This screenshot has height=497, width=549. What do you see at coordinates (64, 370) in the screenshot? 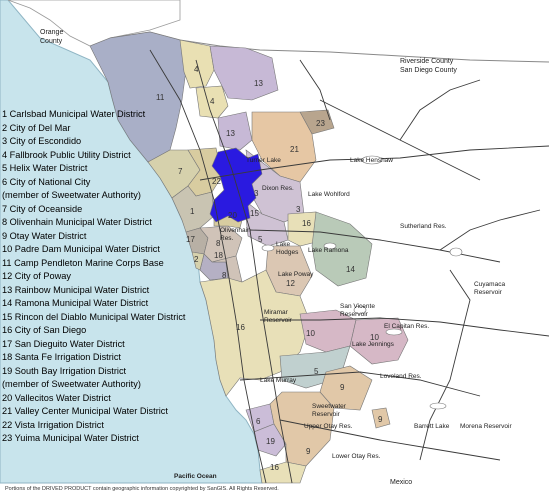
I see `legend-item: 19 South Bay Irrigation District` at bounding box center [64, 370].